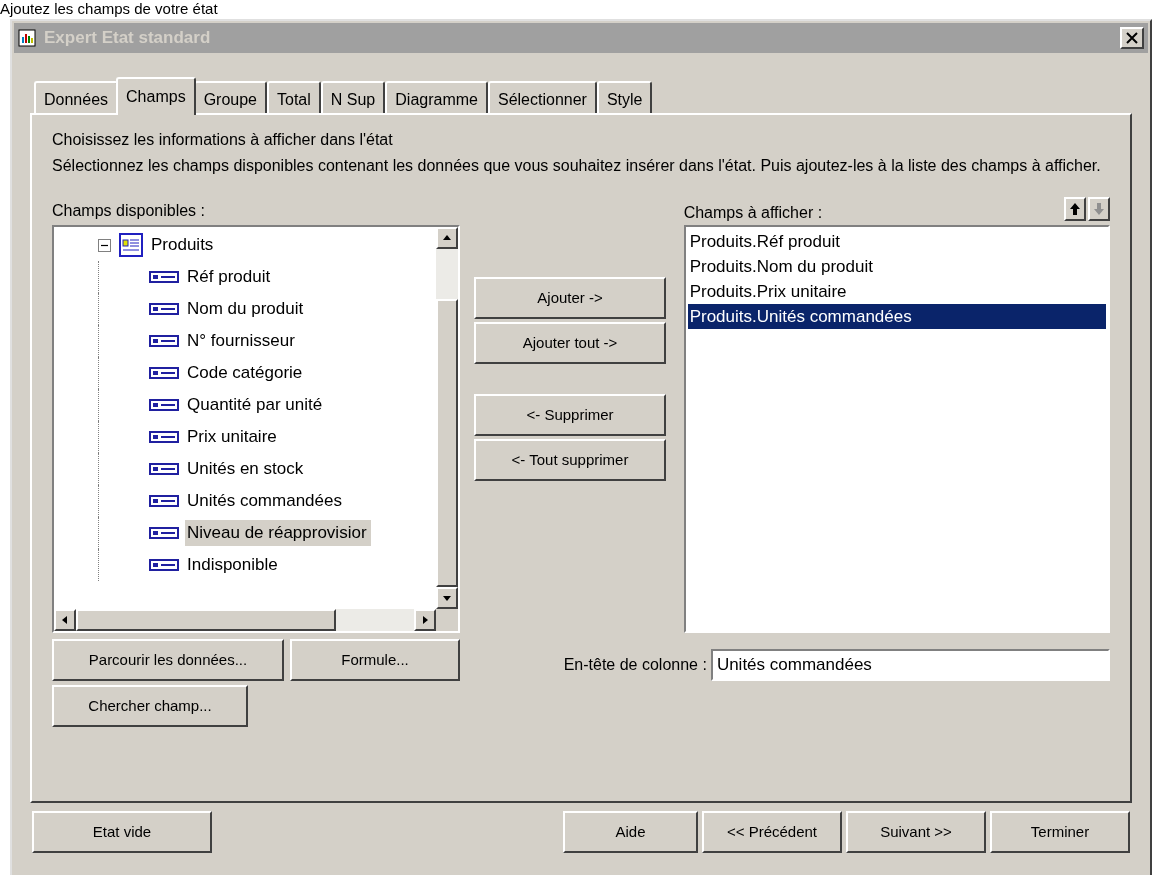 The image size is (1160, 875). What do you see at coordinates (230, 277) in the screenshot?
I see `tree-item: Réf produit` at bounding box center [230, 277].